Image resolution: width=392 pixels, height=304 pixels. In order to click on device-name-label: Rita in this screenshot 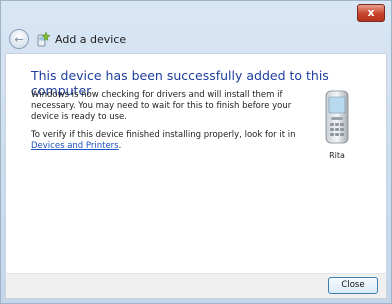, I will do `click(337, 155)`.